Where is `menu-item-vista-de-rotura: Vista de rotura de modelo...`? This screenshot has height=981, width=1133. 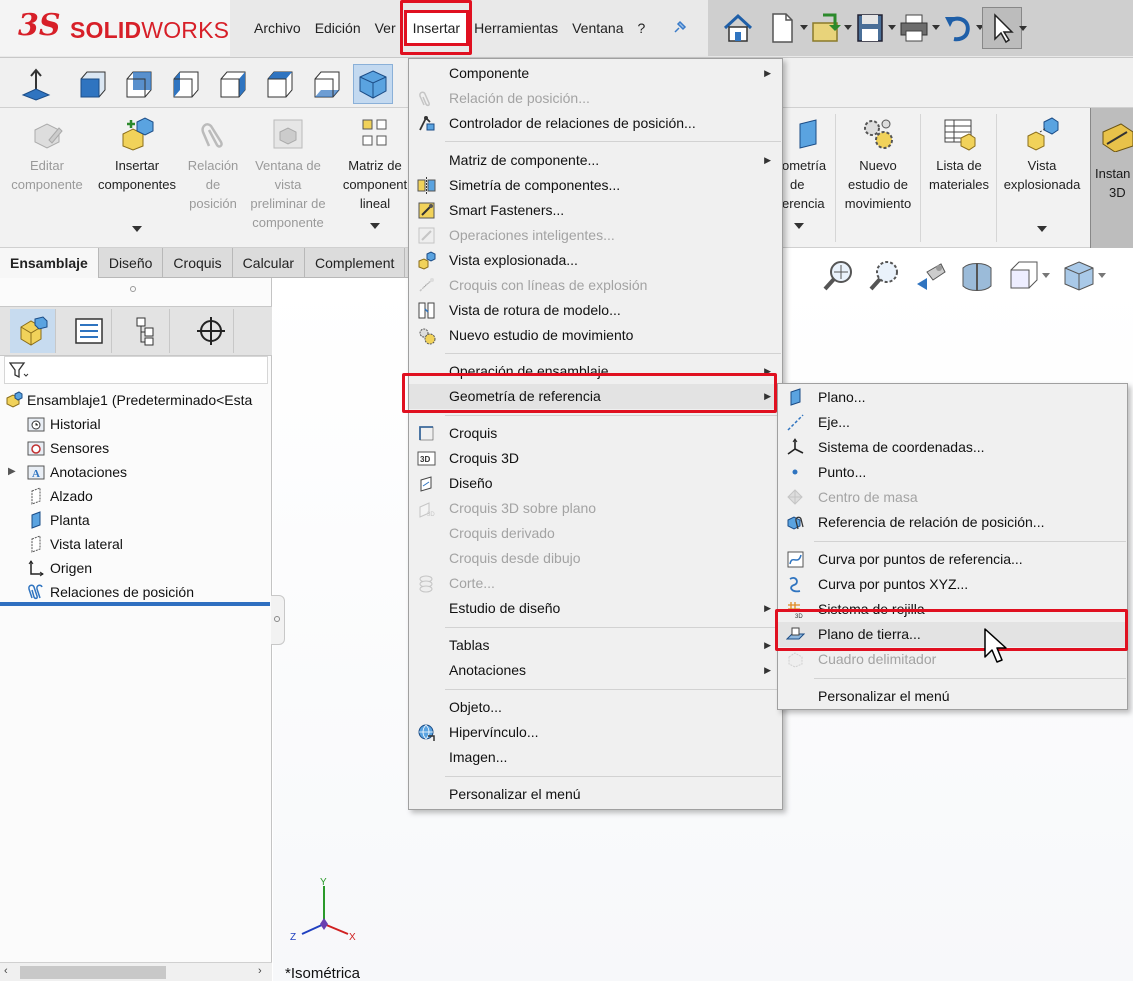 menu-item-vista-de-rotura: Vista de rotura de modelo... is located at coordinates (595, 310).